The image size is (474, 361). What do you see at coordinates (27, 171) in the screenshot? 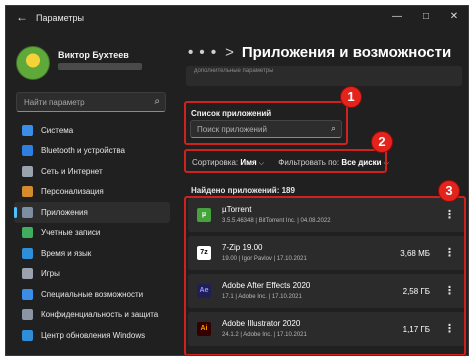
I see `network-icon` at bounding box center [27, 171].